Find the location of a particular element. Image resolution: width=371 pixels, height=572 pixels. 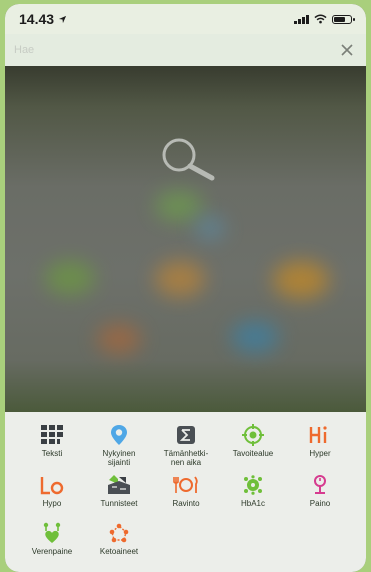

sigma-clock-icon is located at coordinates (186, 435).